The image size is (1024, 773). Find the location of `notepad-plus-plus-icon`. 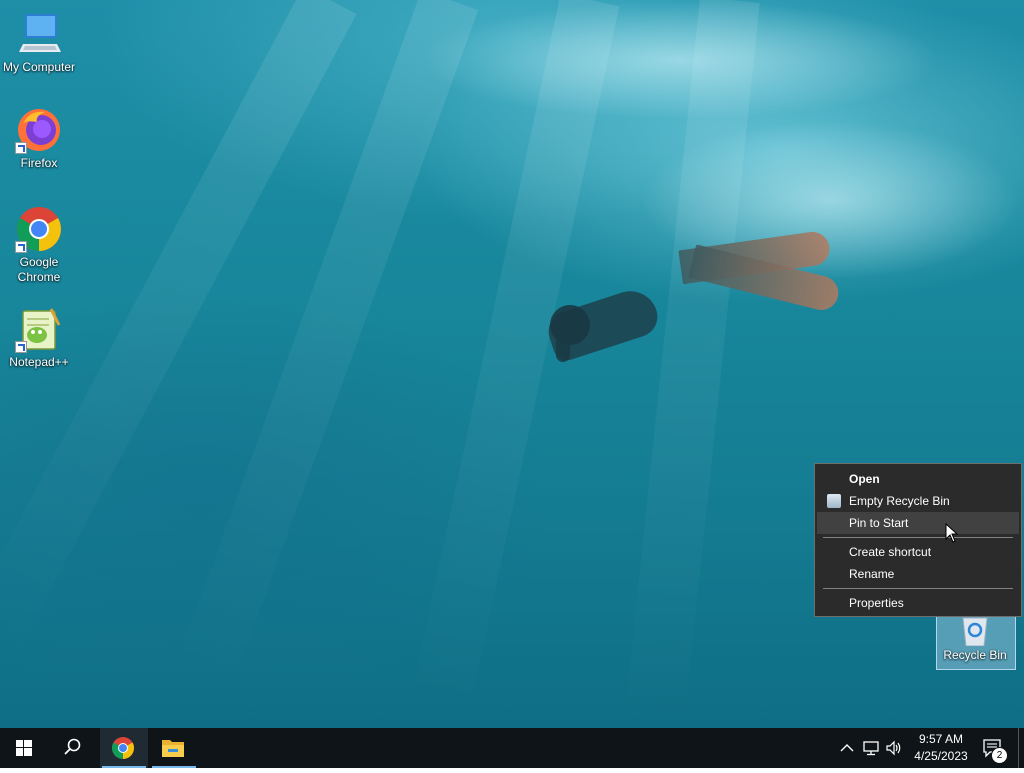

notepad-plus-plus-icon is located at coordinates (39, 329).